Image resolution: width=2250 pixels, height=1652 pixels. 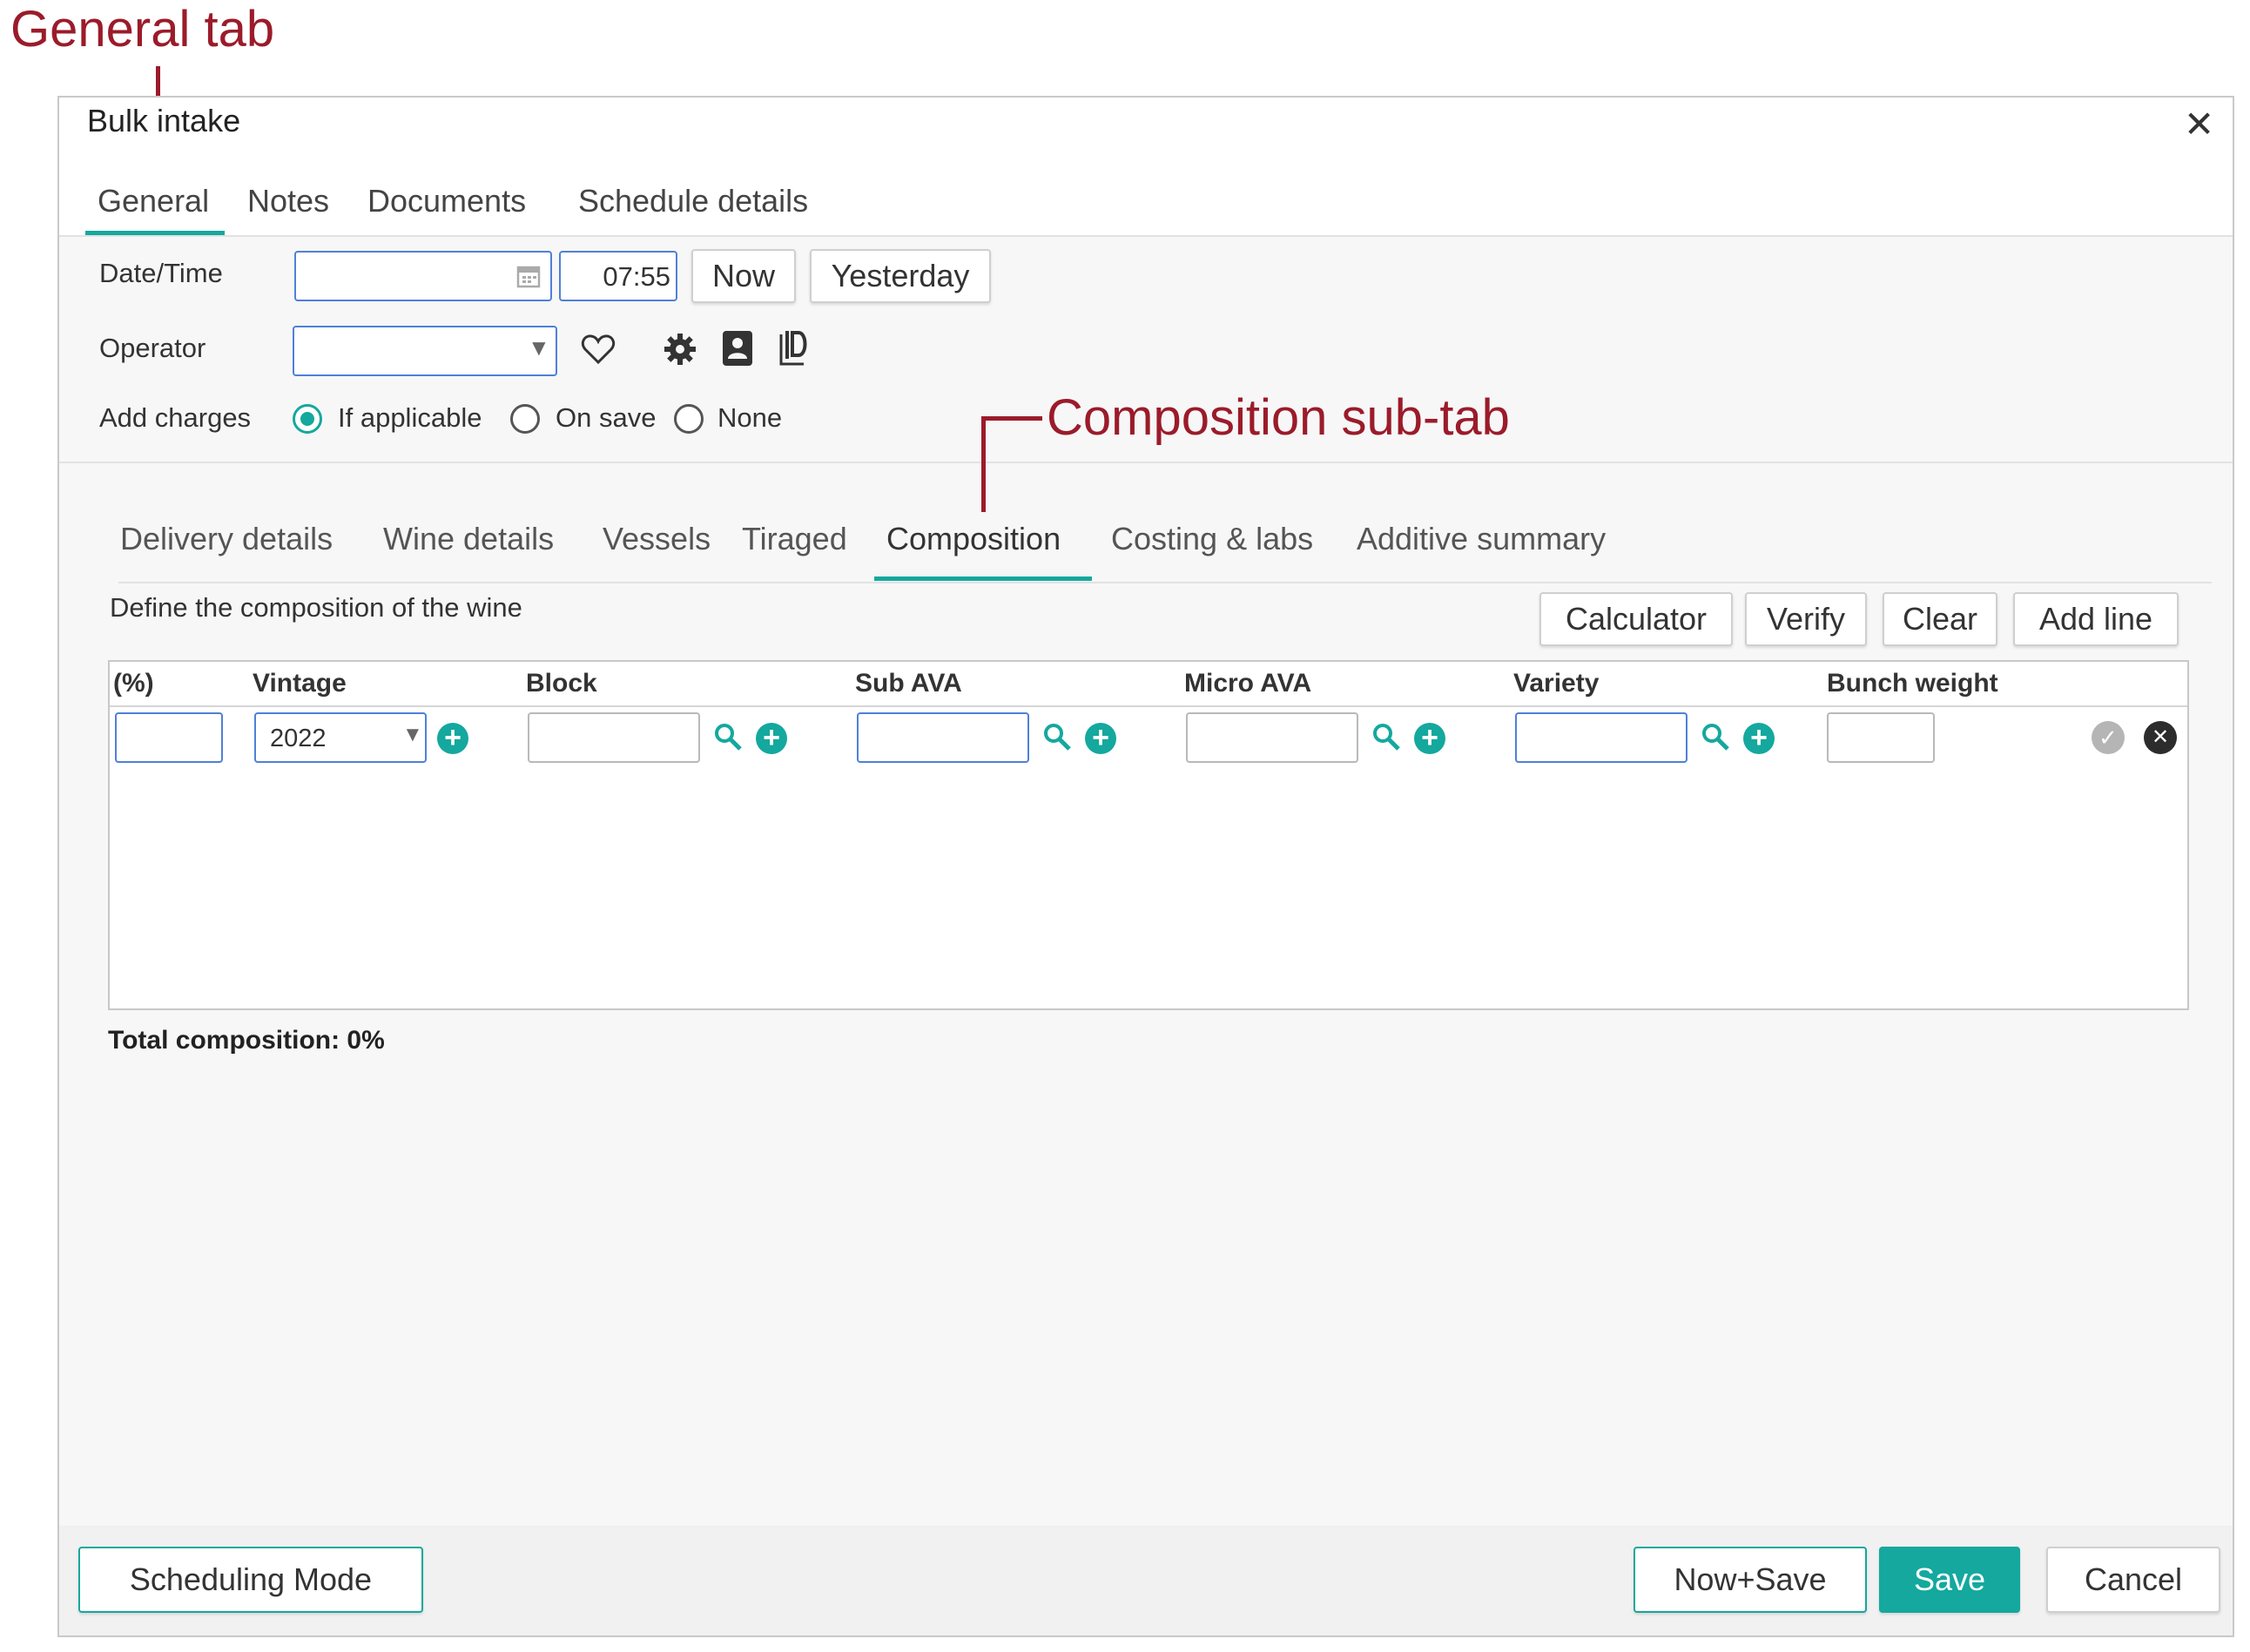 What do you see at coordinates (1912, 683) in the screenshot?
I see `col-header-bunch-weight: Bunch weight` at bounding box center [1912, 683].